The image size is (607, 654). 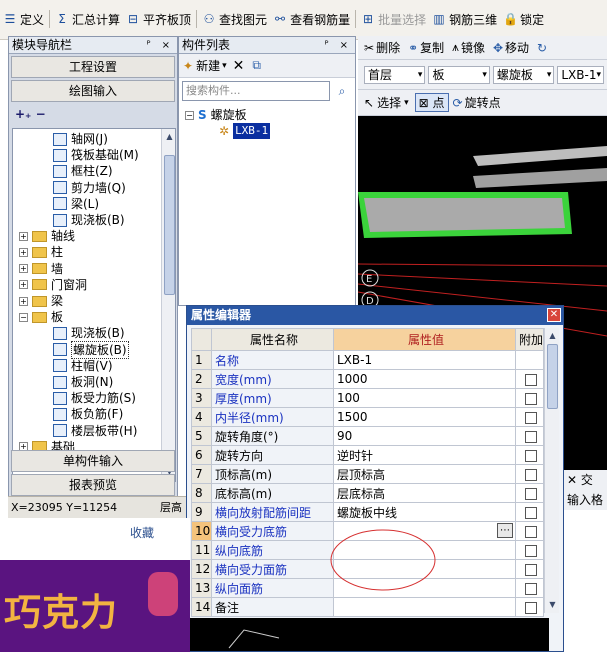 What do you see at coordinates (94, 398) in the screenshot?
I see `nav-tree-item: 板受力筋(S)` at bounding box center [94, 398].